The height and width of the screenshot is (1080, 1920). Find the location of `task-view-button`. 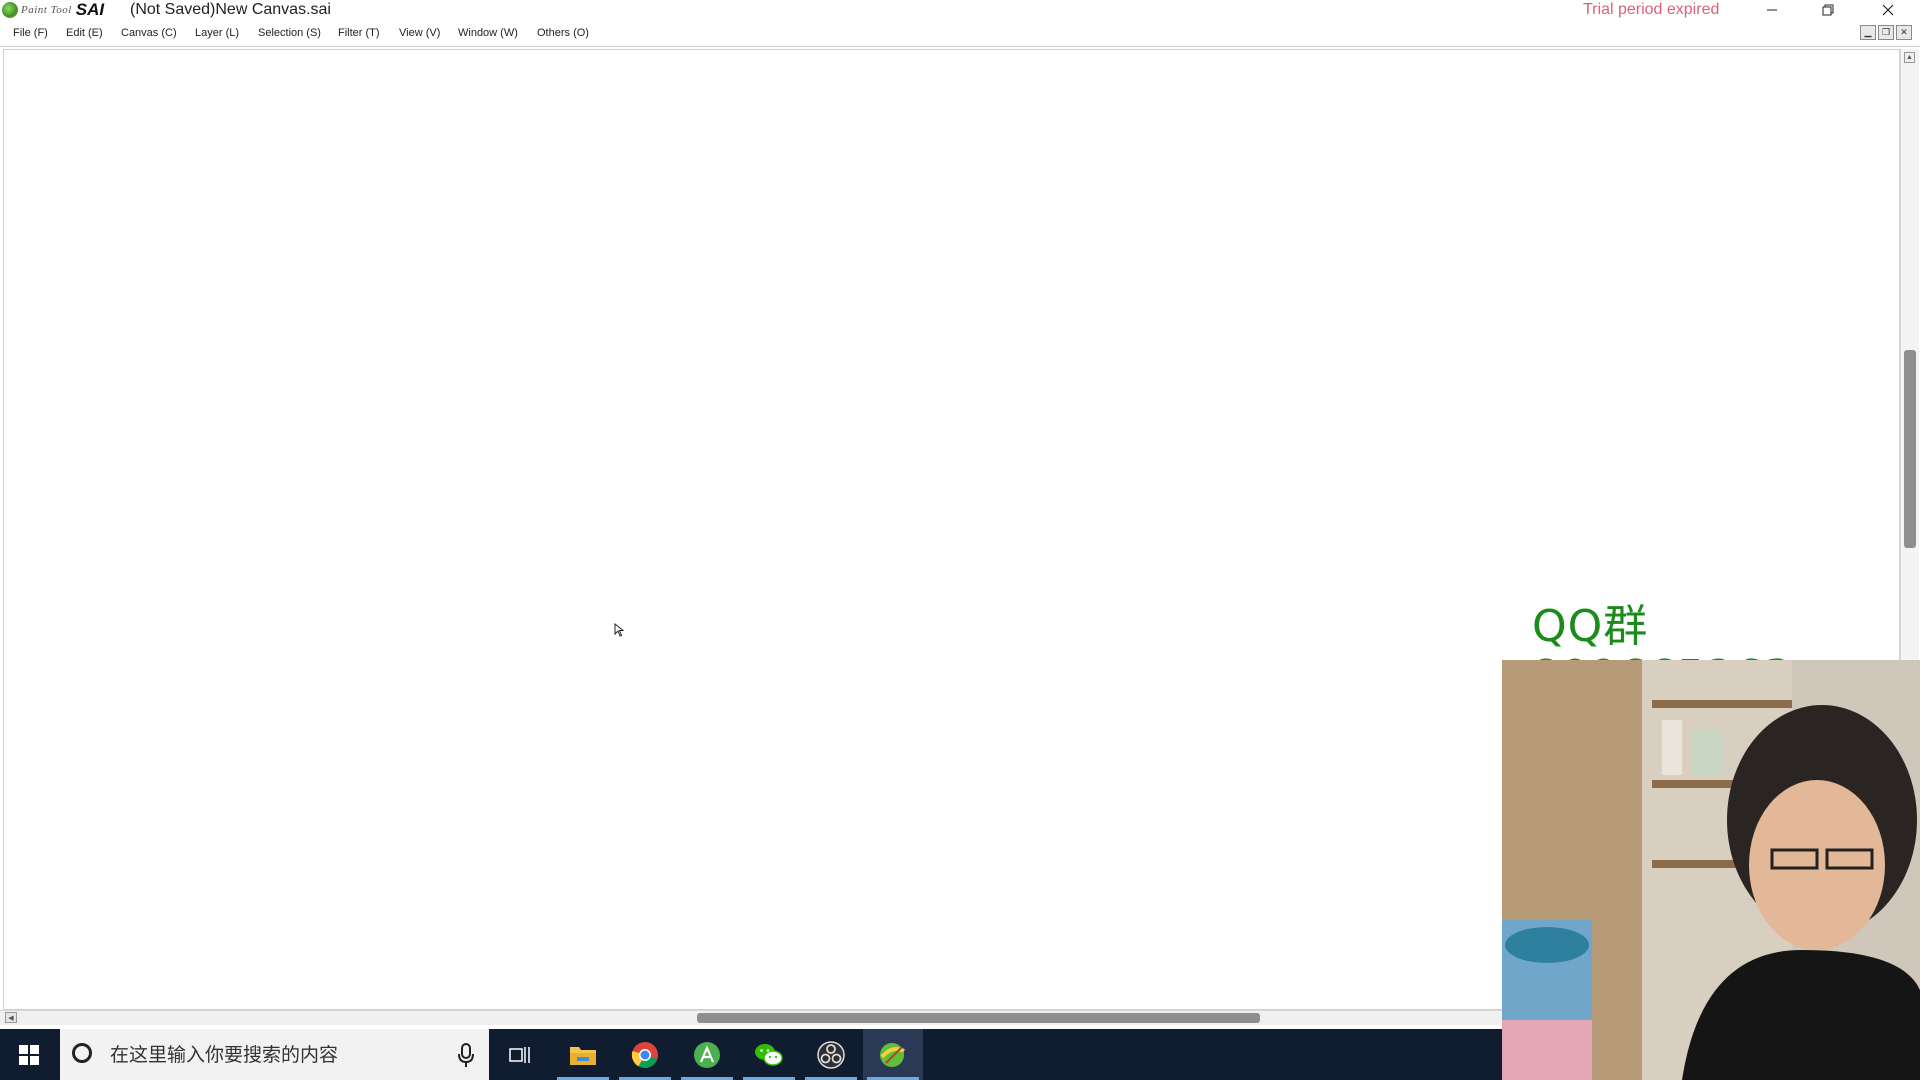

task-view-button is located at coordinates (520, 1054).